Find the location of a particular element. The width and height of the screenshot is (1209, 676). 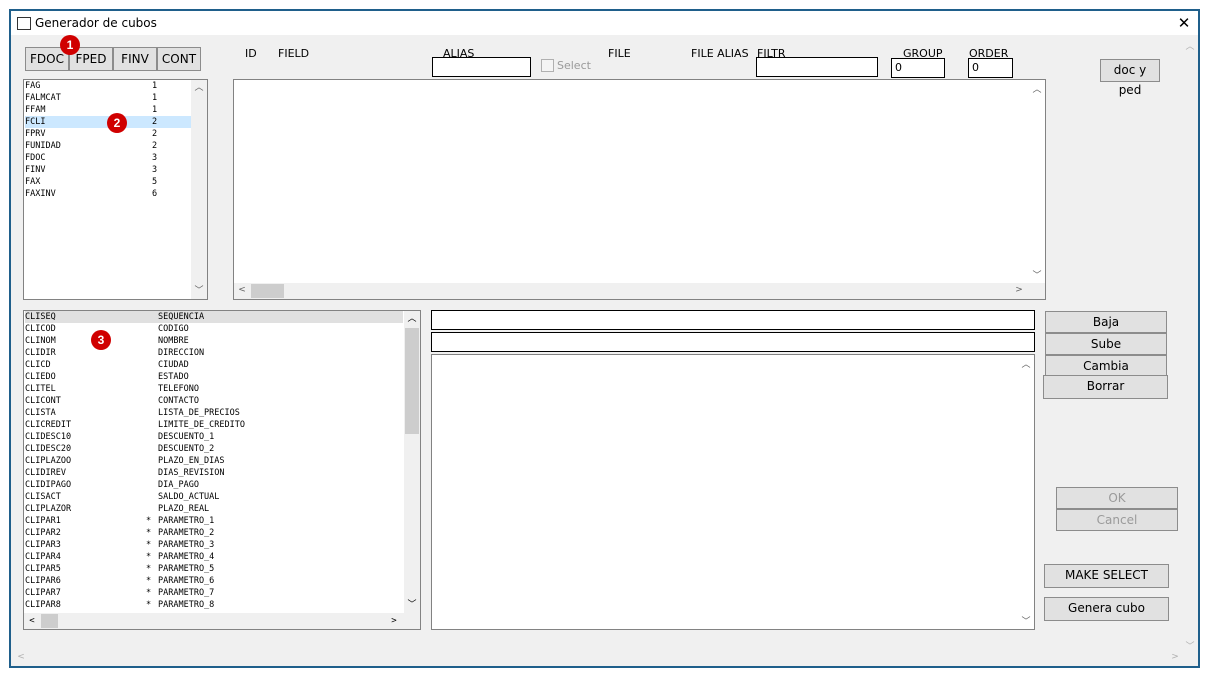

make-select-button: MAKE SELECT is located at coordinates (1106, 576).